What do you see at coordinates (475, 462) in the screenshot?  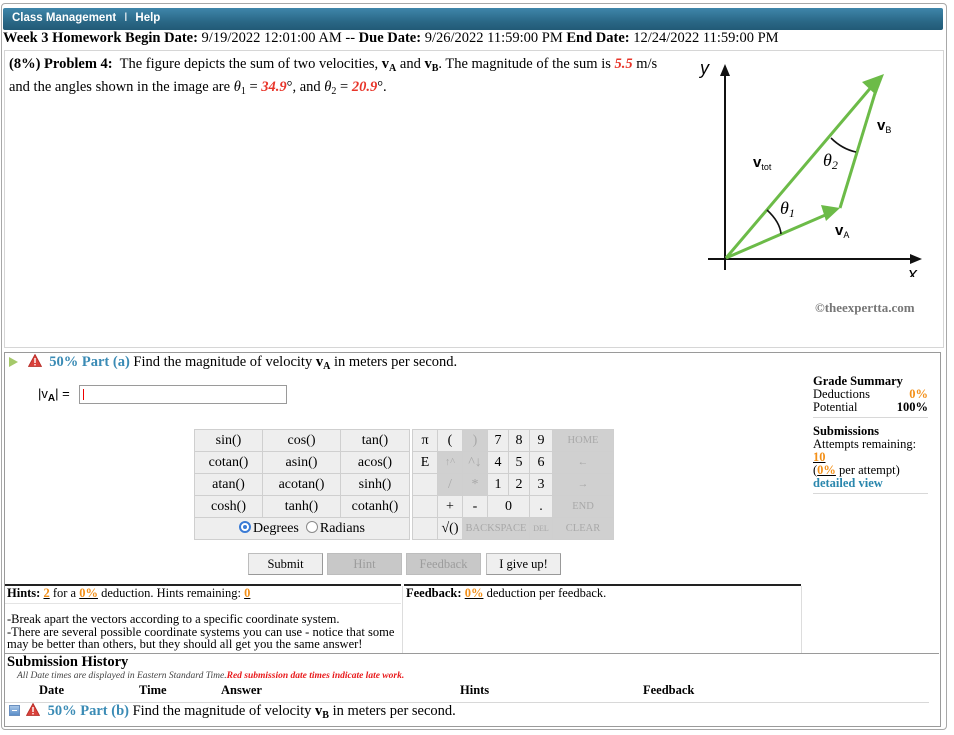 I see `key-exponent-down: ^↓` at bounding box center [475, 462].